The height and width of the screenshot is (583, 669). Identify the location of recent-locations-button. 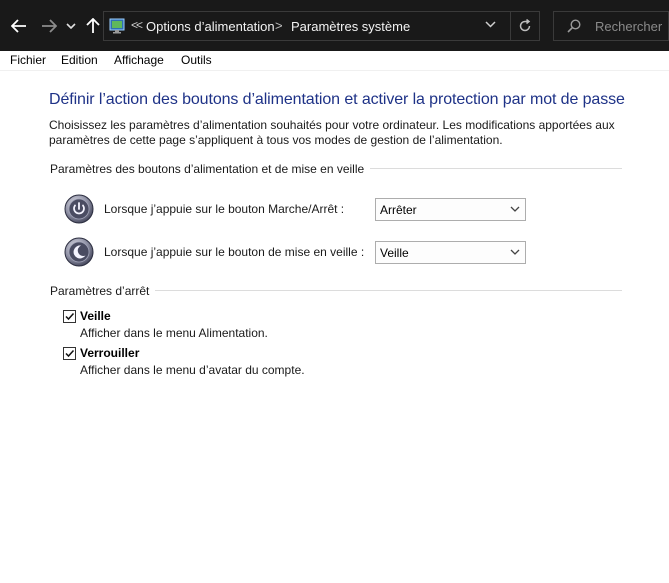
(71, 26).